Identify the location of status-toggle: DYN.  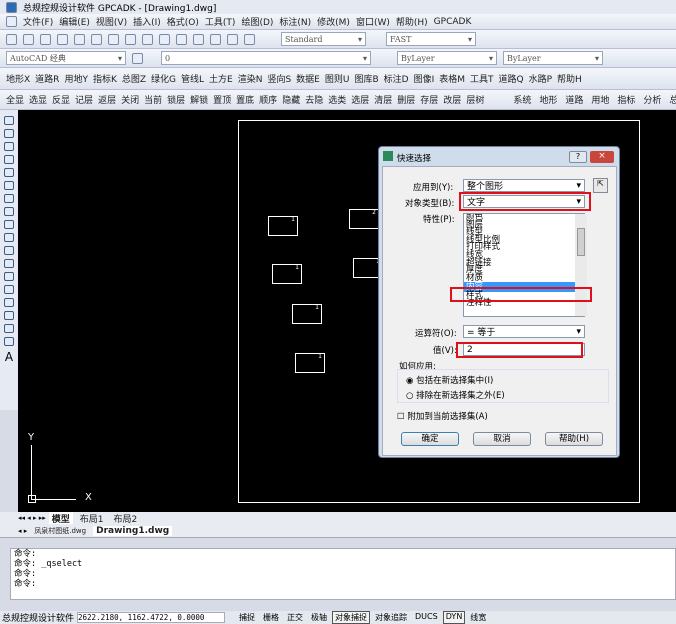
(454, 617).